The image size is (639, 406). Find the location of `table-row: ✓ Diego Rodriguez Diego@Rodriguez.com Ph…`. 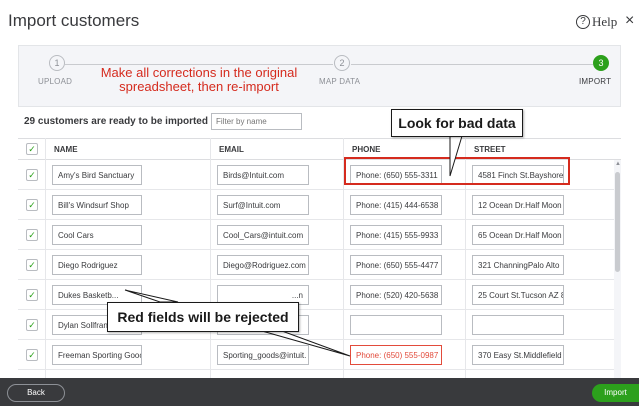

table-row: ✓ Diego Rodriguez Diego@Rodriguez.com Ph… is located at coordinates (319, 265).